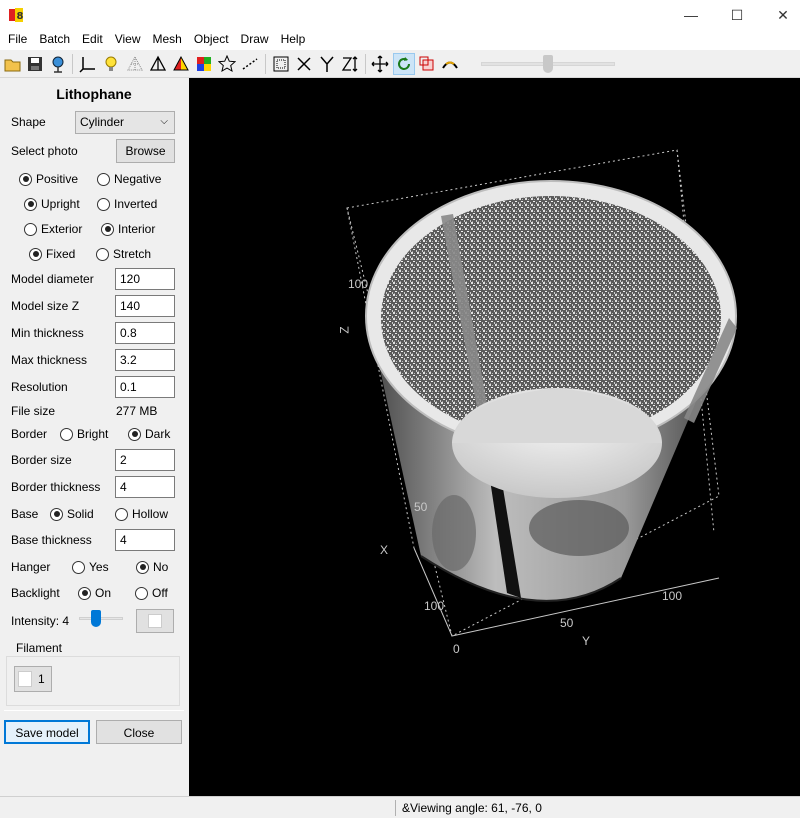 This screenshot has width=800, height=818. Describe the element at coordinates (358, 284) in the screenshot. I see `z-tick-100: 100` at that location.